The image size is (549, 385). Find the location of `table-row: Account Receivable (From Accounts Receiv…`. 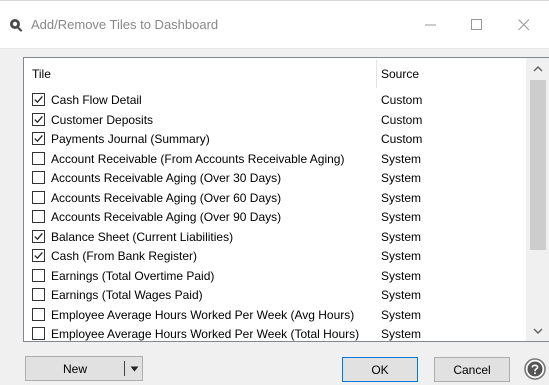

table-row: Account Receivable (From Accounts Receiv… is located at coordinates (275, 159).